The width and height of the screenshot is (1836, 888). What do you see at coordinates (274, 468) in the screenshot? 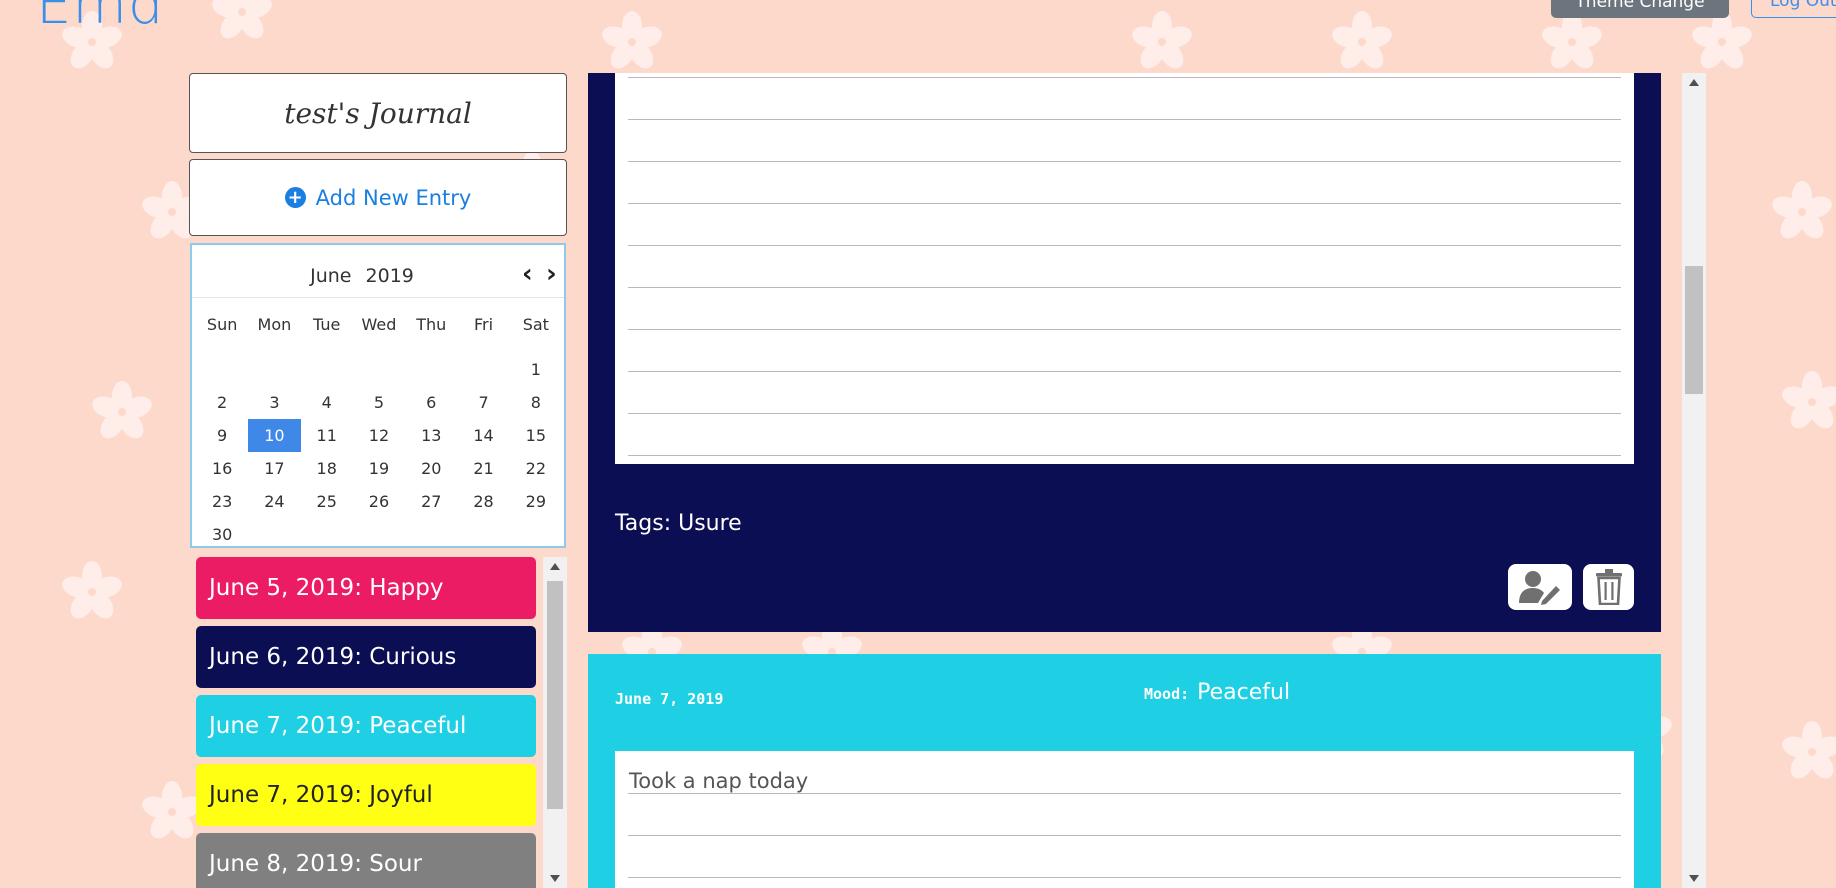
I see `calendar-day: 17` at bounding box center [274, 468].